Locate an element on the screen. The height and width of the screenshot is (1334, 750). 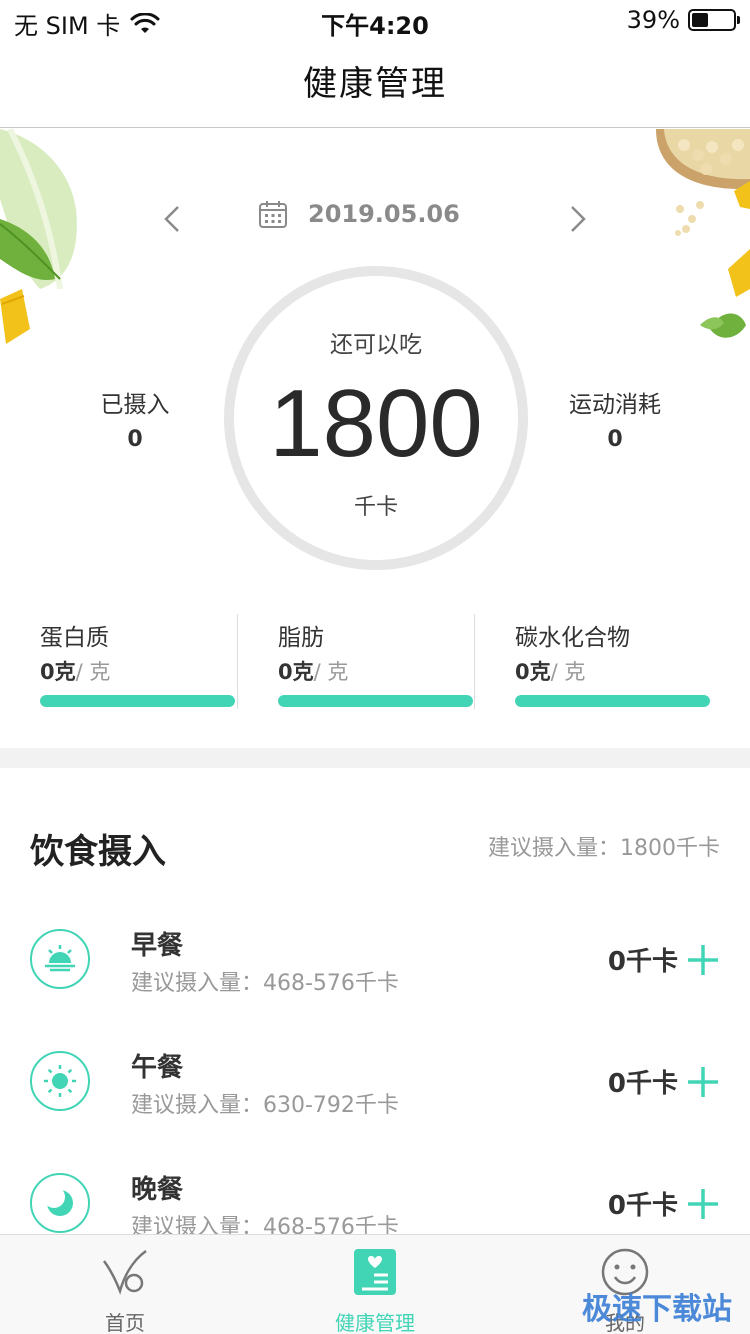
nutrient-carbs: 碳水化合物 0克/ 克 is located at coordinates (592, 661).